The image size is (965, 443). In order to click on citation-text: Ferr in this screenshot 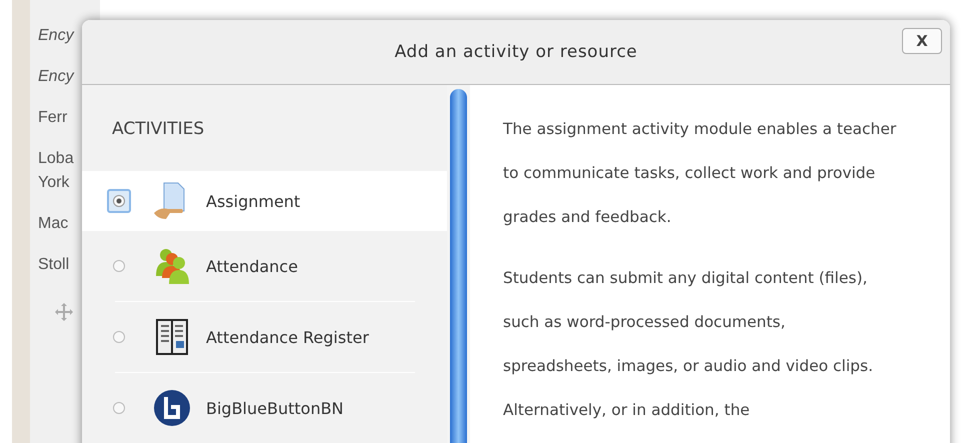, I will do `click(53, 118)`.